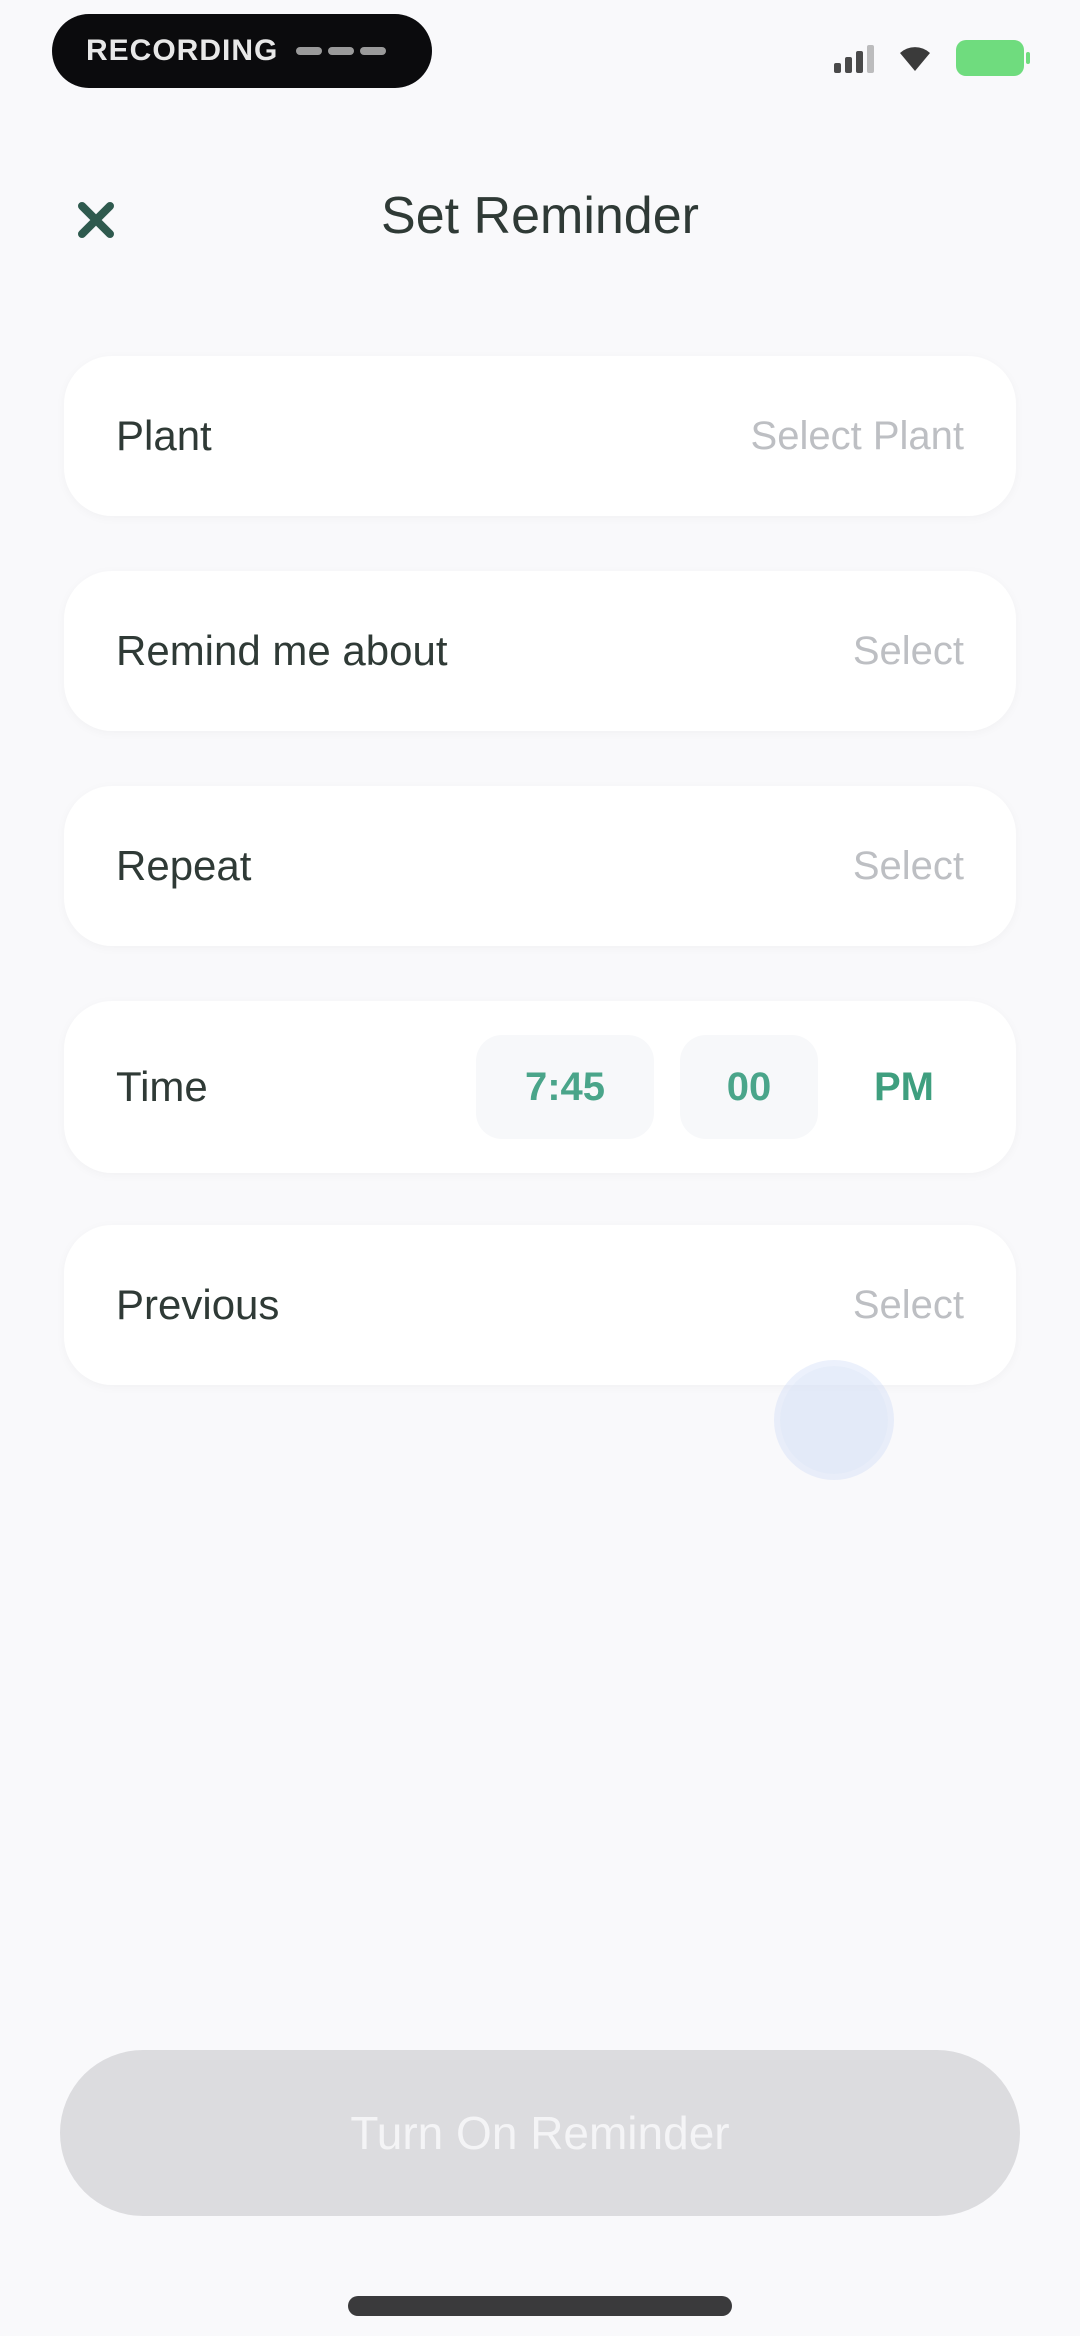 This screenshot has height=2336, width=1080. Describe the element at coordinates (341, 51) in the screenshot. I see `recording-dots` at that location.